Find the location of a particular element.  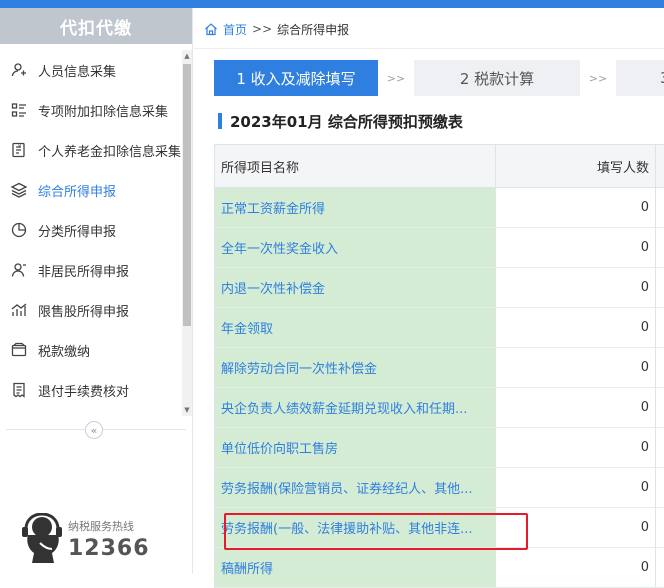

page-title: 2023年01月 综合所得预扣预缴表 is located at coordinates (340, 121).